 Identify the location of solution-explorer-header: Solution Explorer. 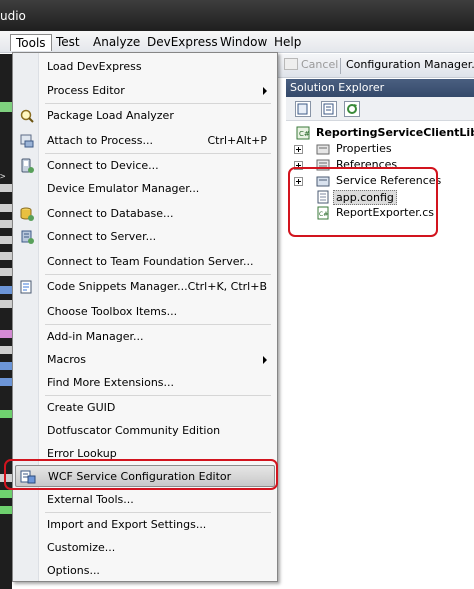
(380, 88).